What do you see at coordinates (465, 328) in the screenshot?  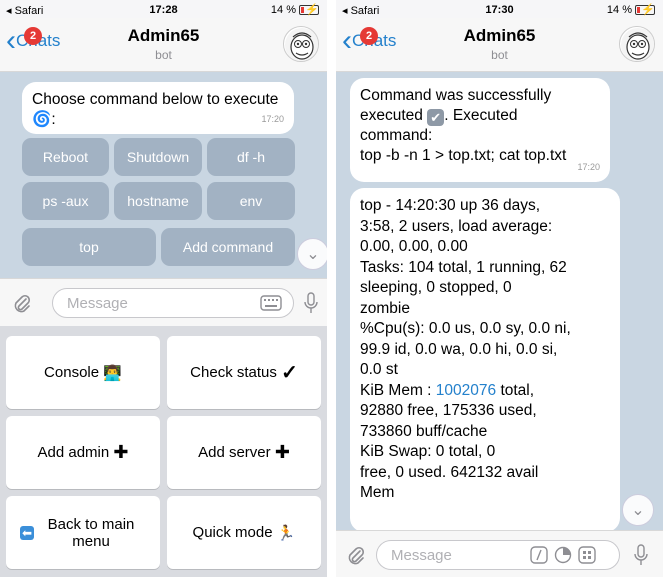 I see `output-line: %Cpu(s): 0.0 us, 0.0 sy, 0.0 ni,` at bounding box center [465, 328].